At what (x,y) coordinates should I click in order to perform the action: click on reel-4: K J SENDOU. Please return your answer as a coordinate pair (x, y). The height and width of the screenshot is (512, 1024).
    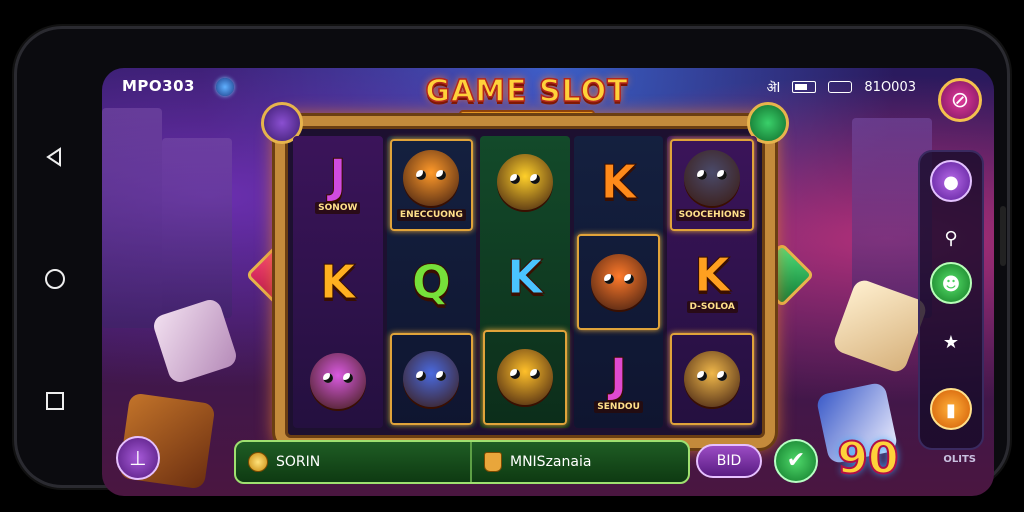
    Looking at the image, I should click on (618, 282).